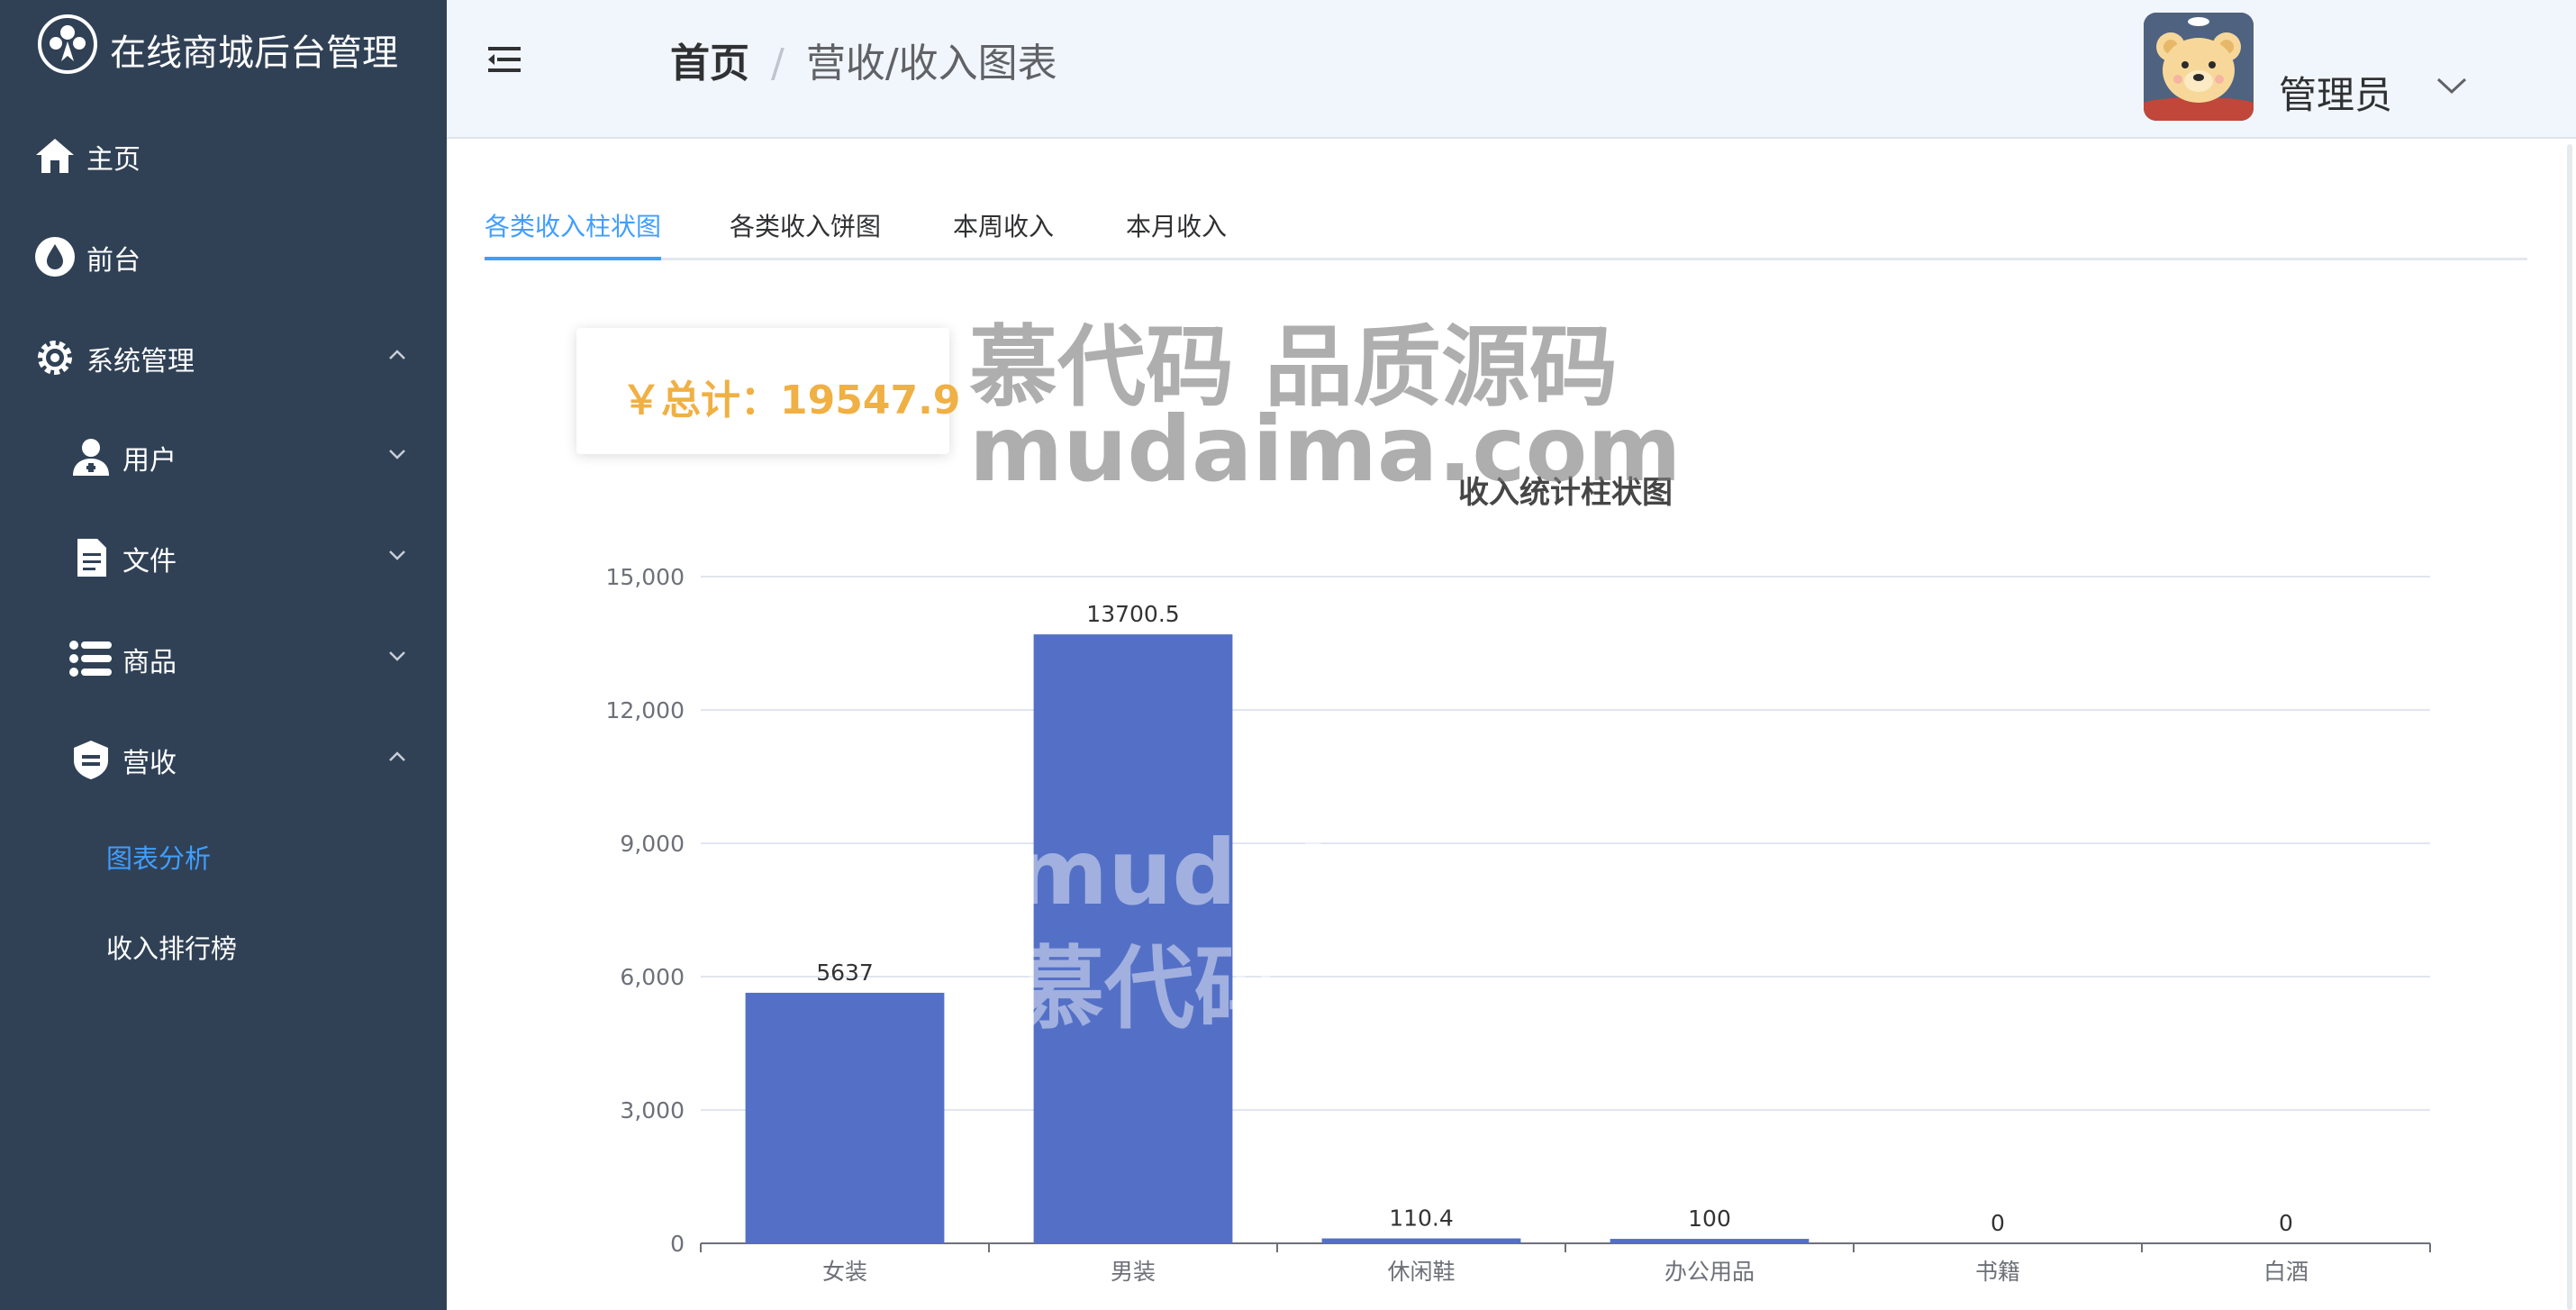 Image resolution: width=2576 pixels, height=1310 pixels. Describe the element at coordinates (652, 844) in the screenshot. I see `y-tick-label: 9,000` at that location.